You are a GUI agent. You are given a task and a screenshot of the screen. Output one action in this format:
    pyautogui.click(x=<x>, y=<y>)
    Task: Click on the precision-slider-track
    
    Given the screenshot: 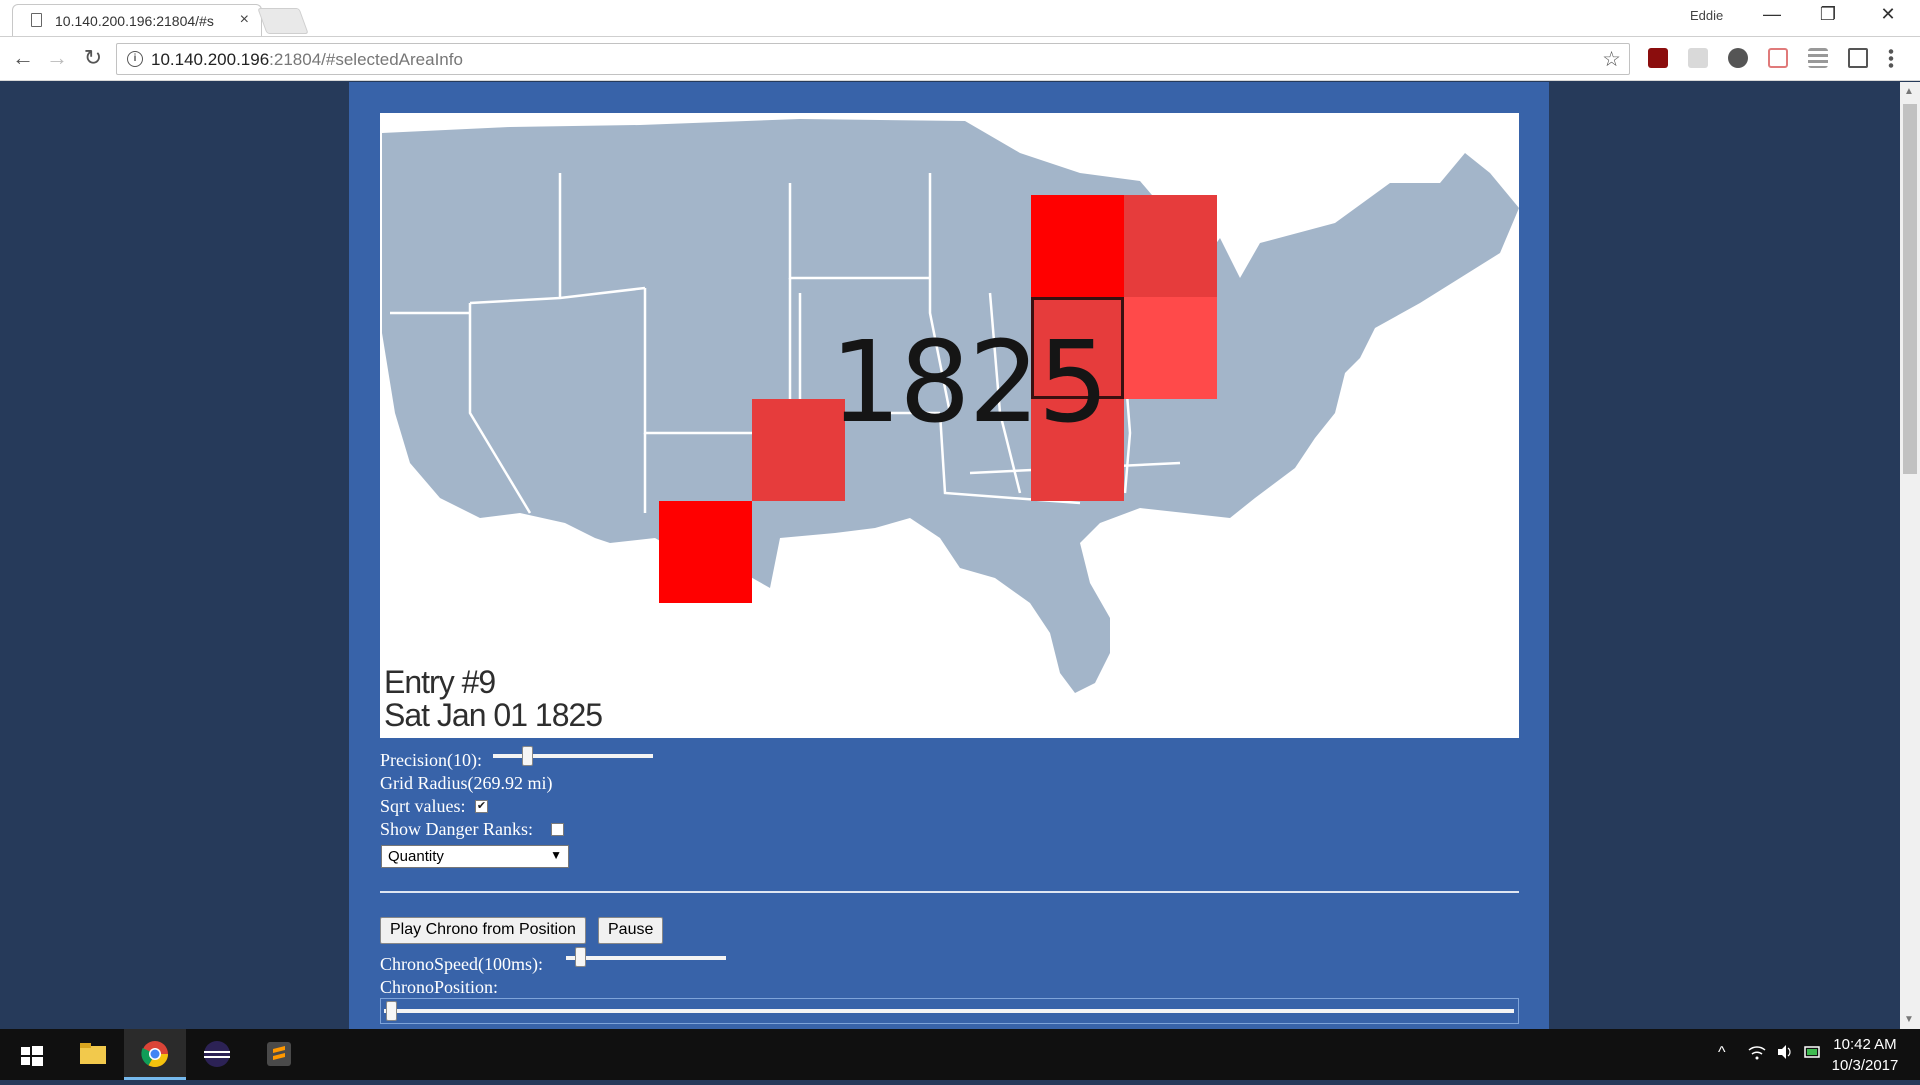 What is the action you would take?
    pyautogui.click(x=573, y=756)
    